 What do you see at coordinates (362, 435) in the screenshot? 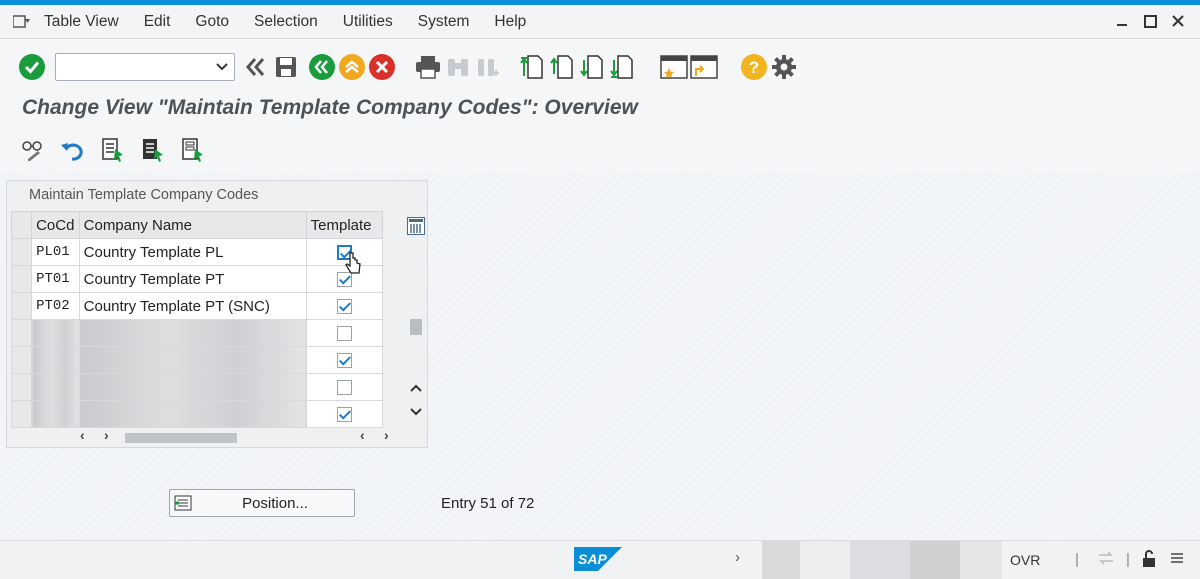
I see `scroll-column-left-icon: ‹` at bounding box center [362, 435].